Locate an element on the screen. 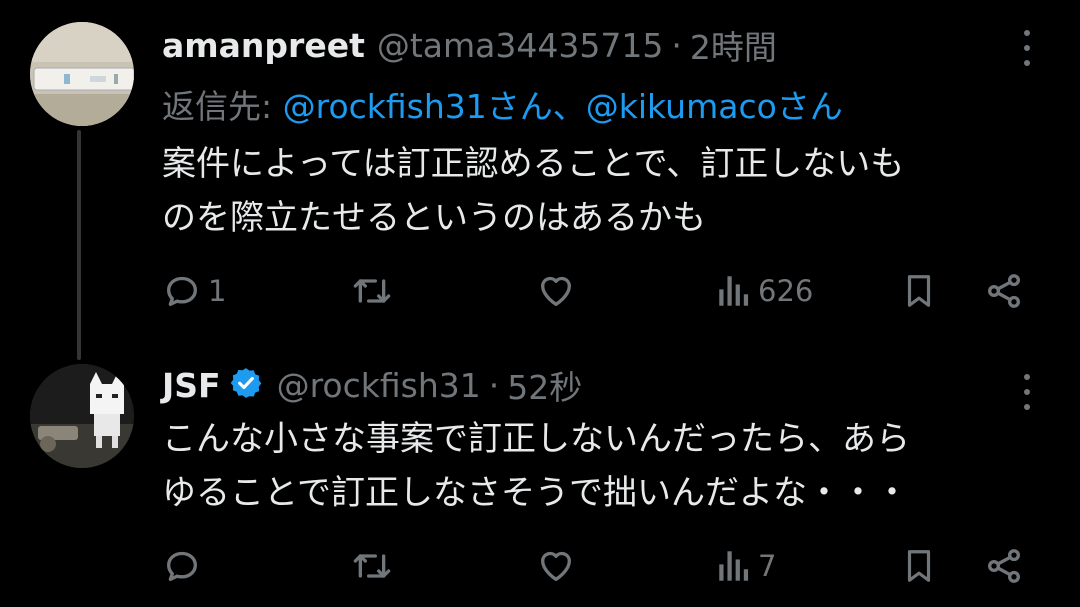  views-button: 7 is located at coordinates (746, 566).